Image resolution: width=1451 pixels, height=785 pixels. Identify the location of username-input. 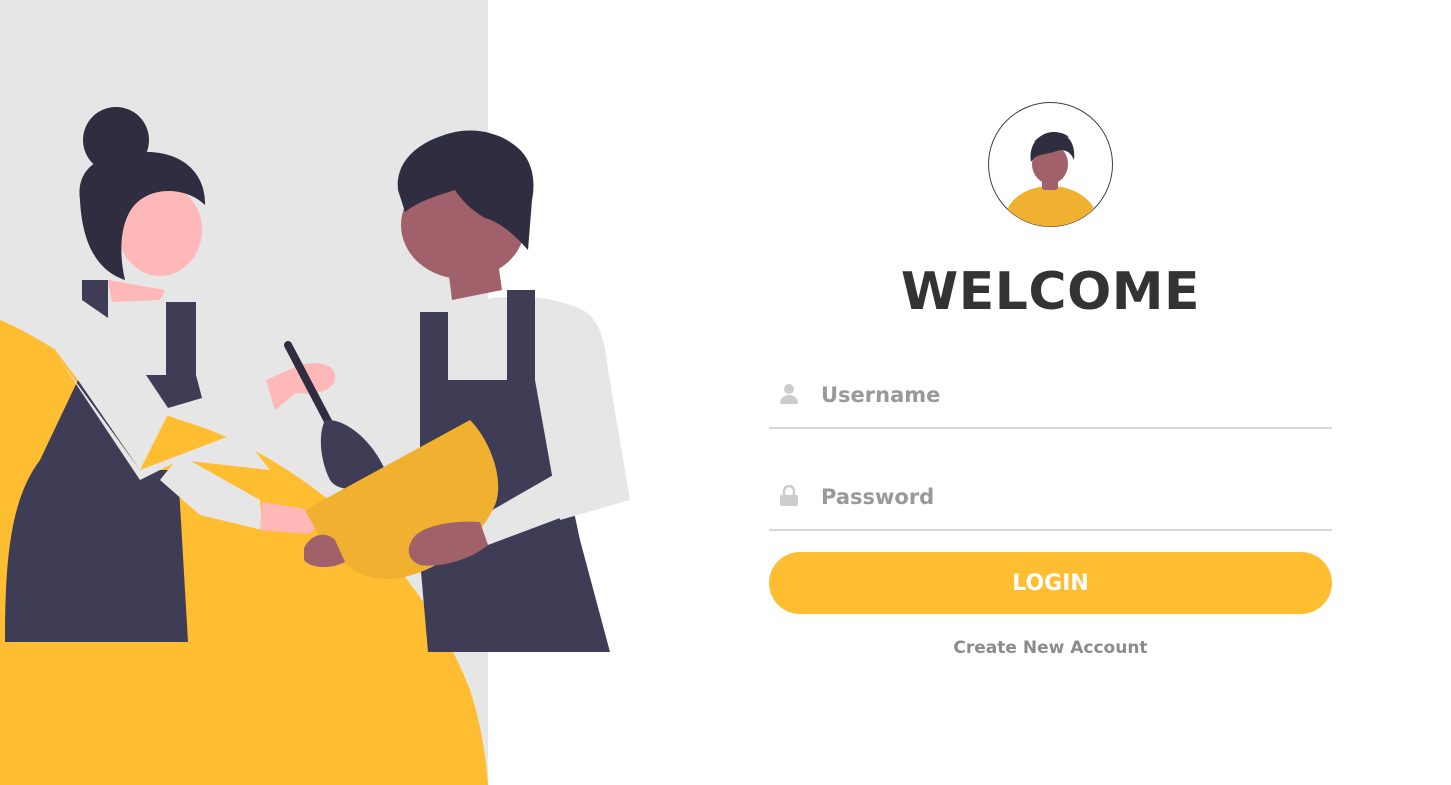
(1070, 395).